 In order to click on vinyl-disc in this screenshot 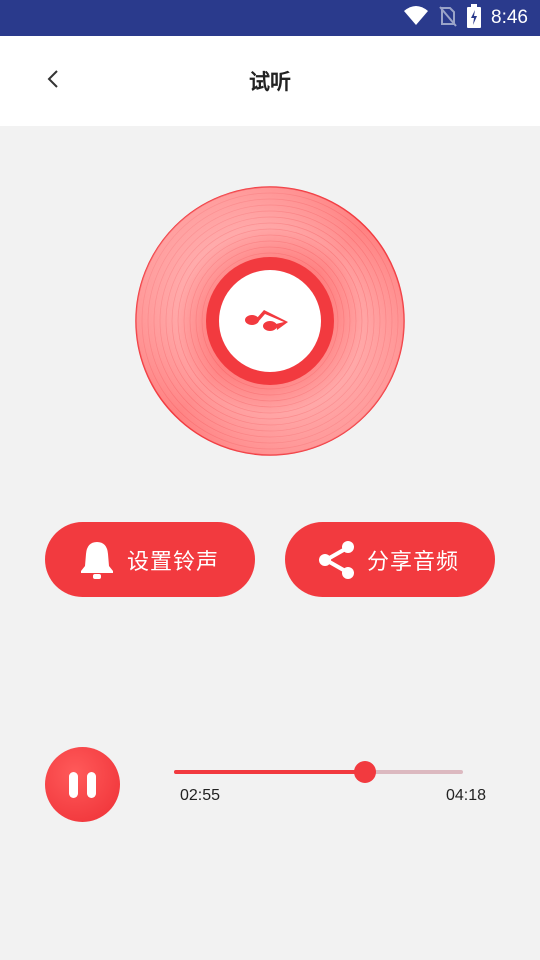, I will do `click(270, 321)`.